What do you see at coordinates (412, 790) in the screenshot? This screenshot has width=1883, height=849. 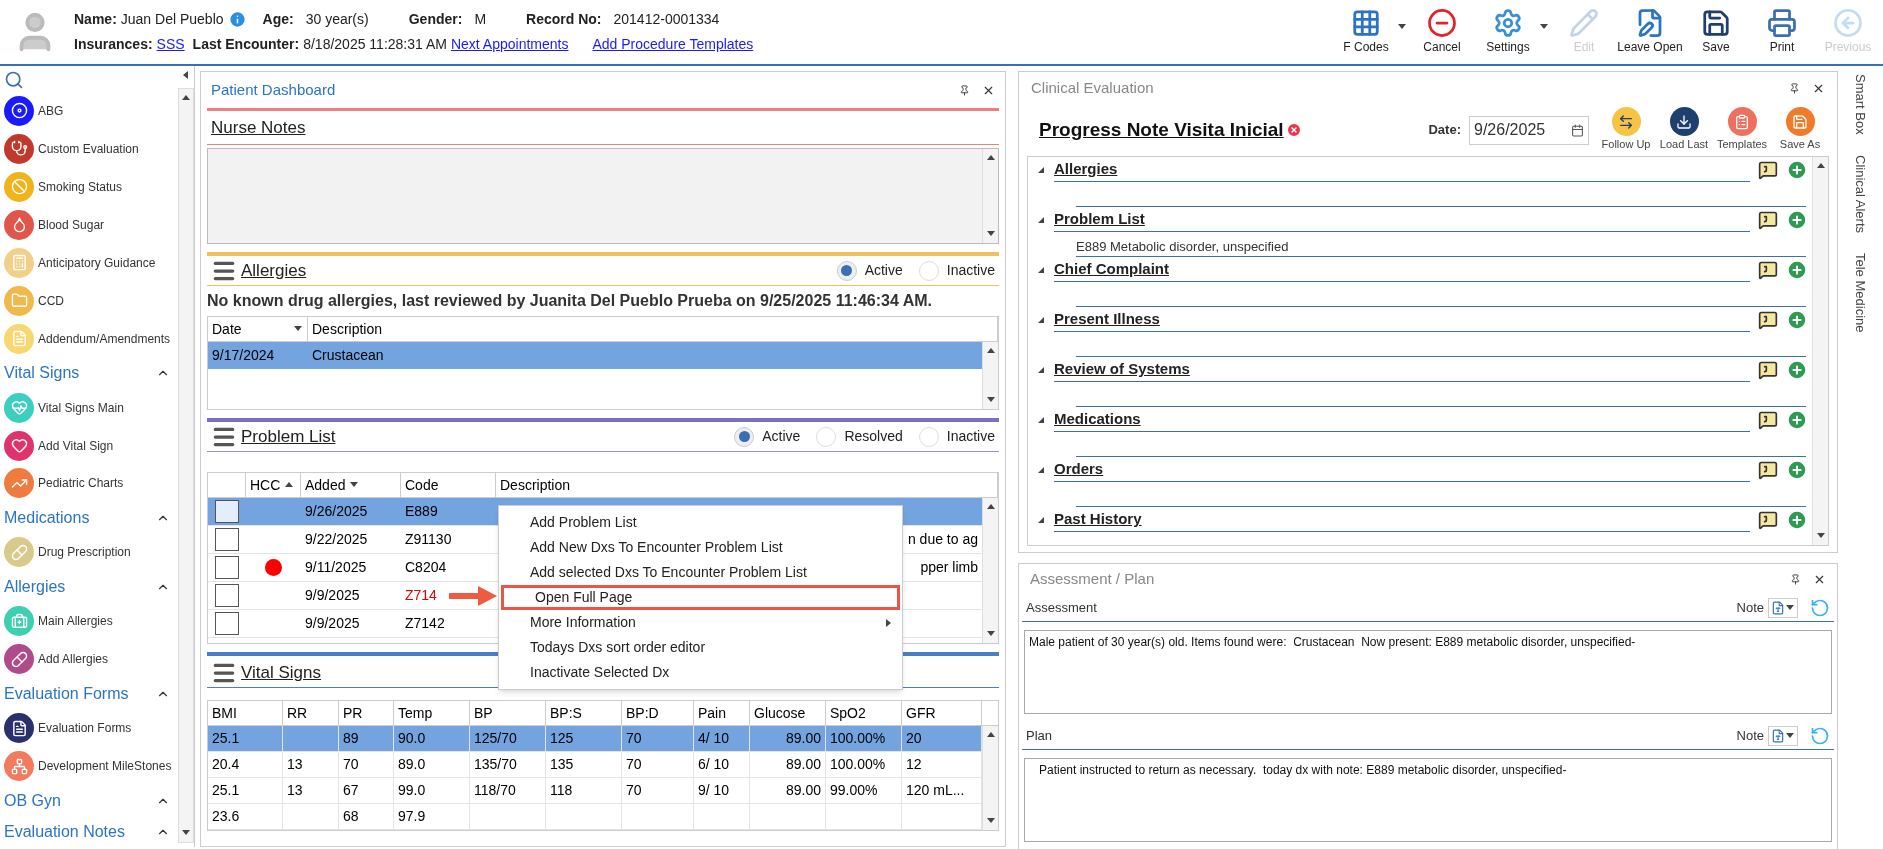 I see `table-cell-text: 99.0` at bounding box center [412, 790].